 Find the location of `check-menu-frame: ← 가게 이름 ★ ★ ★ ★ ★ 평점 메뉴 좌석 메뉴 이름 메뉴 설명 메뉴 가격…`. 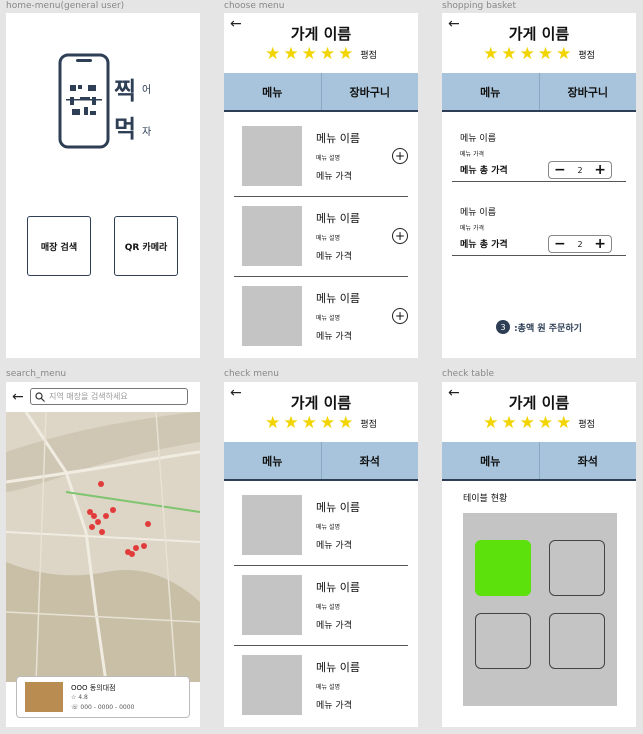

check-menu-frame: ← 가게 이름 ★ ★ ★ ★ ★ 평점 메뉴 좌석 메뉴 이름 메뉴 설명 메뉴 가격… is located at coordinates (321, 554).